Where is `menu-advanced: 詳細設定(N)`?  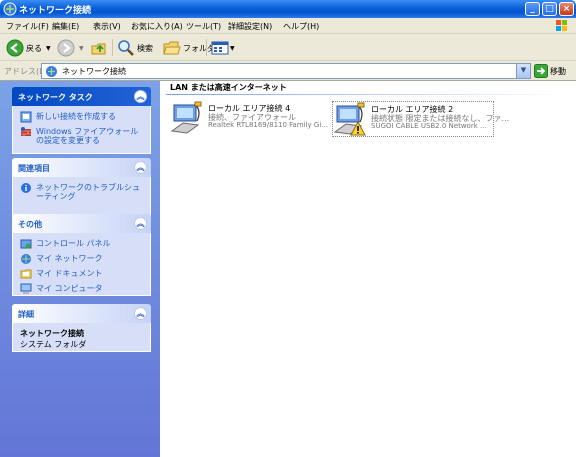
menu-advanced: 詳細設定(N) is located at coordinates (250, 26).